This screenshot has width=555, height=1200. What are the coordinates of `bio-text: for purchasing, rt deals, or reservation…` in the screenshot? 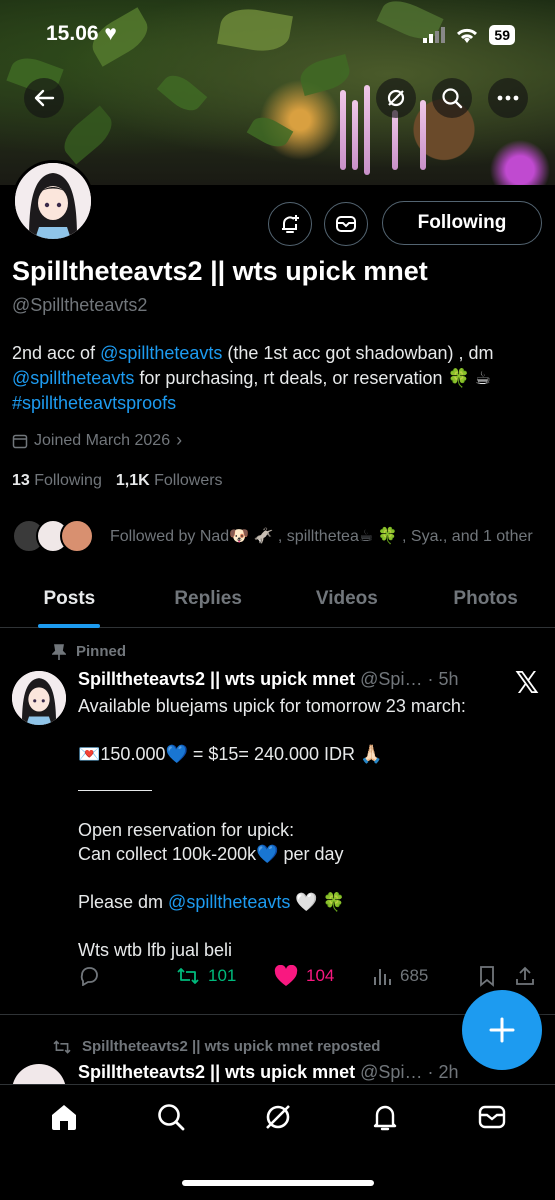 It's located at (313, 378).